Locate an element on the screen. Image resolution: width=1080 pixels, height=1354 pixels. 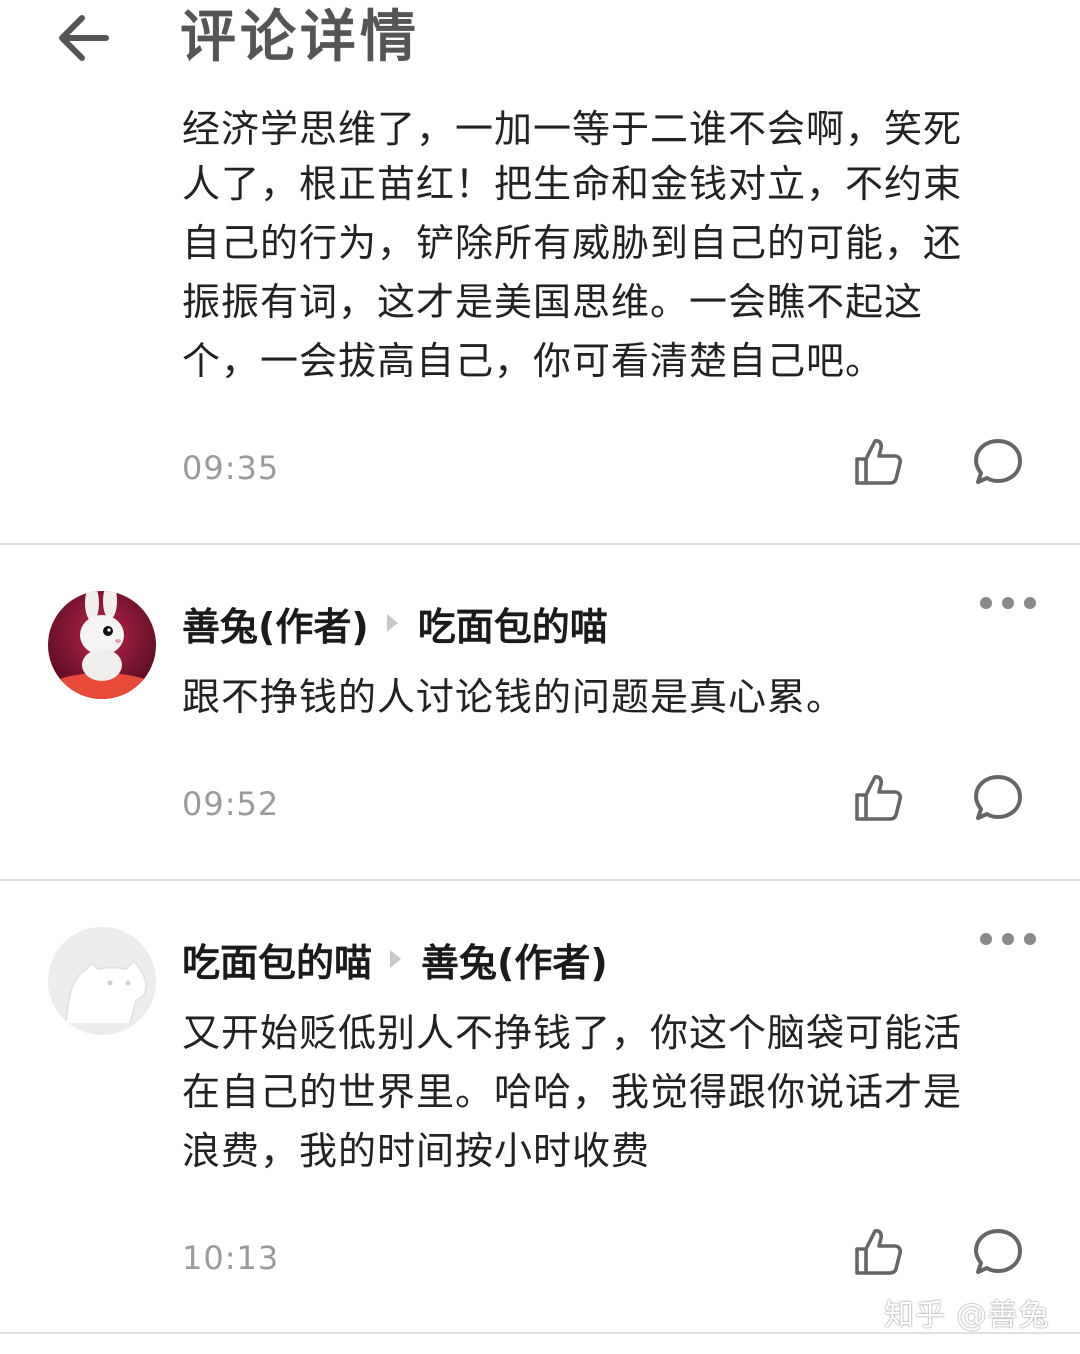
author-name: 善兔(作者) is located at coordinates (275, 623).